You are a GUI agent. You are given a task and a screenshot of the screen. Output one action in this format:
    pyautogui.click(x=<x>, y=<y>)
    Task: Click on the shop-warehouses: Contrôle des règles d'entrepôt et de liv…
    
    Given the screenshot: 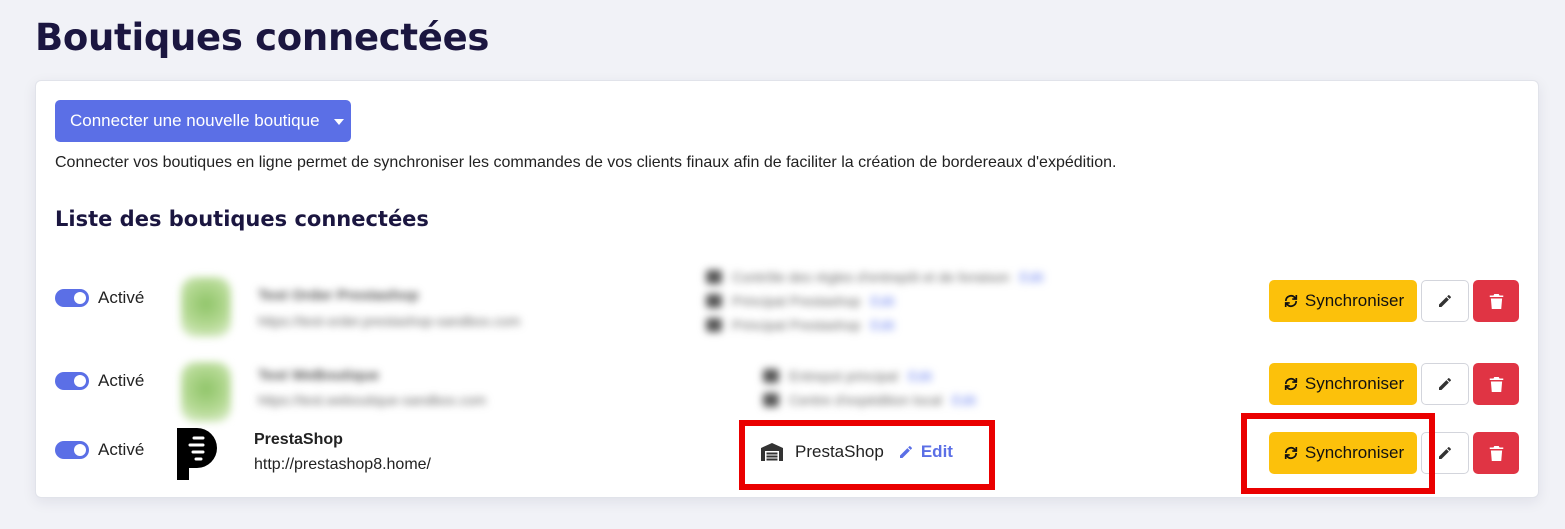 What is the action you would take?
    pyautogui.click(x=875, y=301)
    